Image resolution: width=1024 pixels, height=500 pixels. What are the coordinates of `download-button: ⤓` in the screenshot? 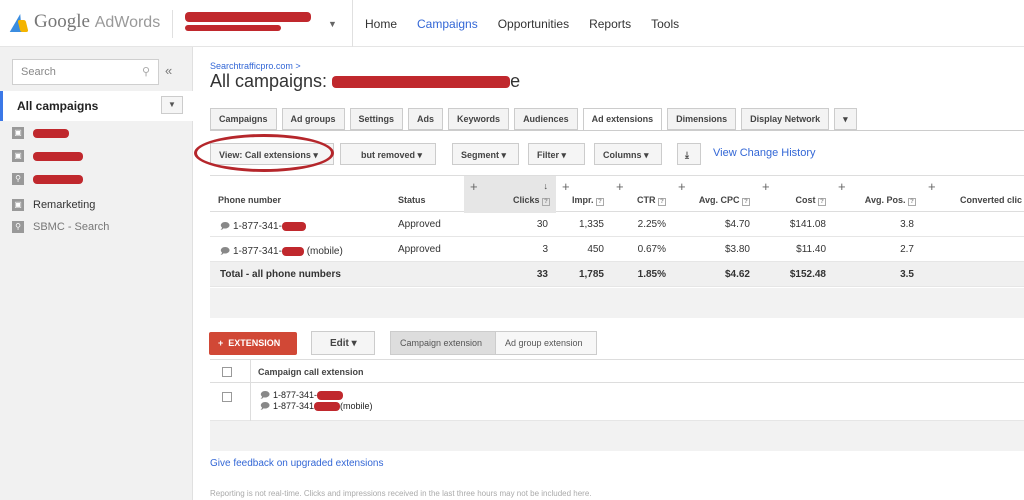 It's located at (689, 154).